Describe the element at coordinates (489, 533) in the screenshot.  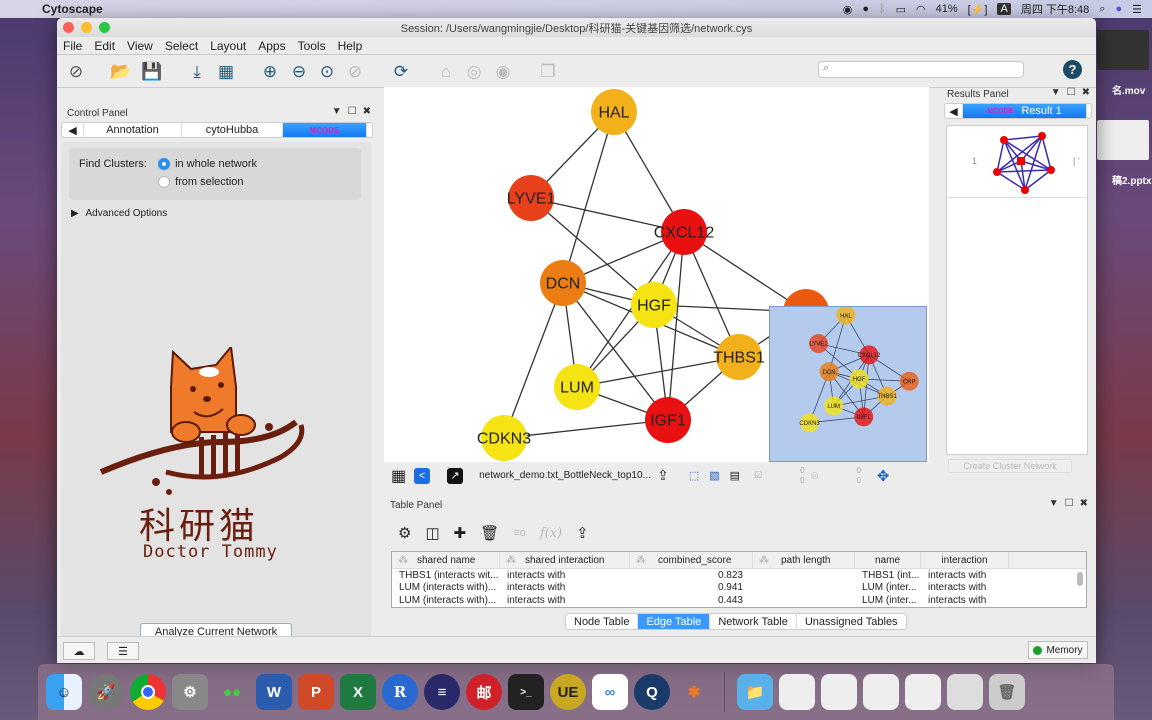
I see `delete-column-icon: 🗑` at that location.